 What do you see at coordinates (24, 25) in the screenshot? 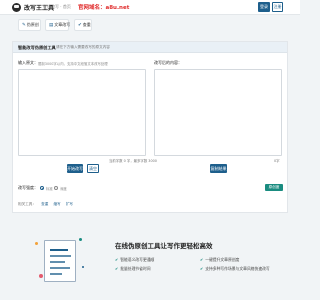
I see `edit-icon: ✎` at bounding box center [24, 25].